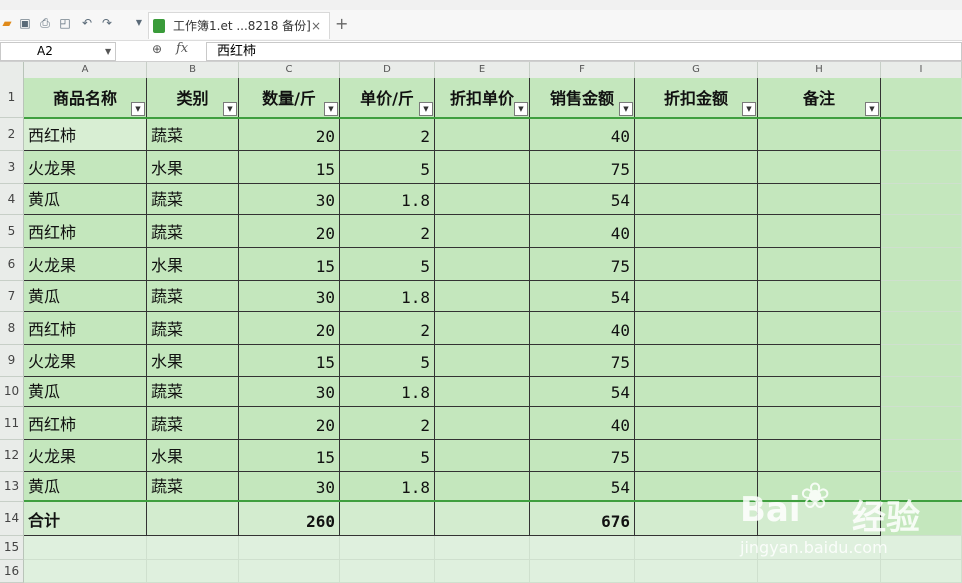 Image resolution: width=962 pixels, height=583 pixels. I want to click on header-cell: 单价/斤 ▼, so click(387, 98).